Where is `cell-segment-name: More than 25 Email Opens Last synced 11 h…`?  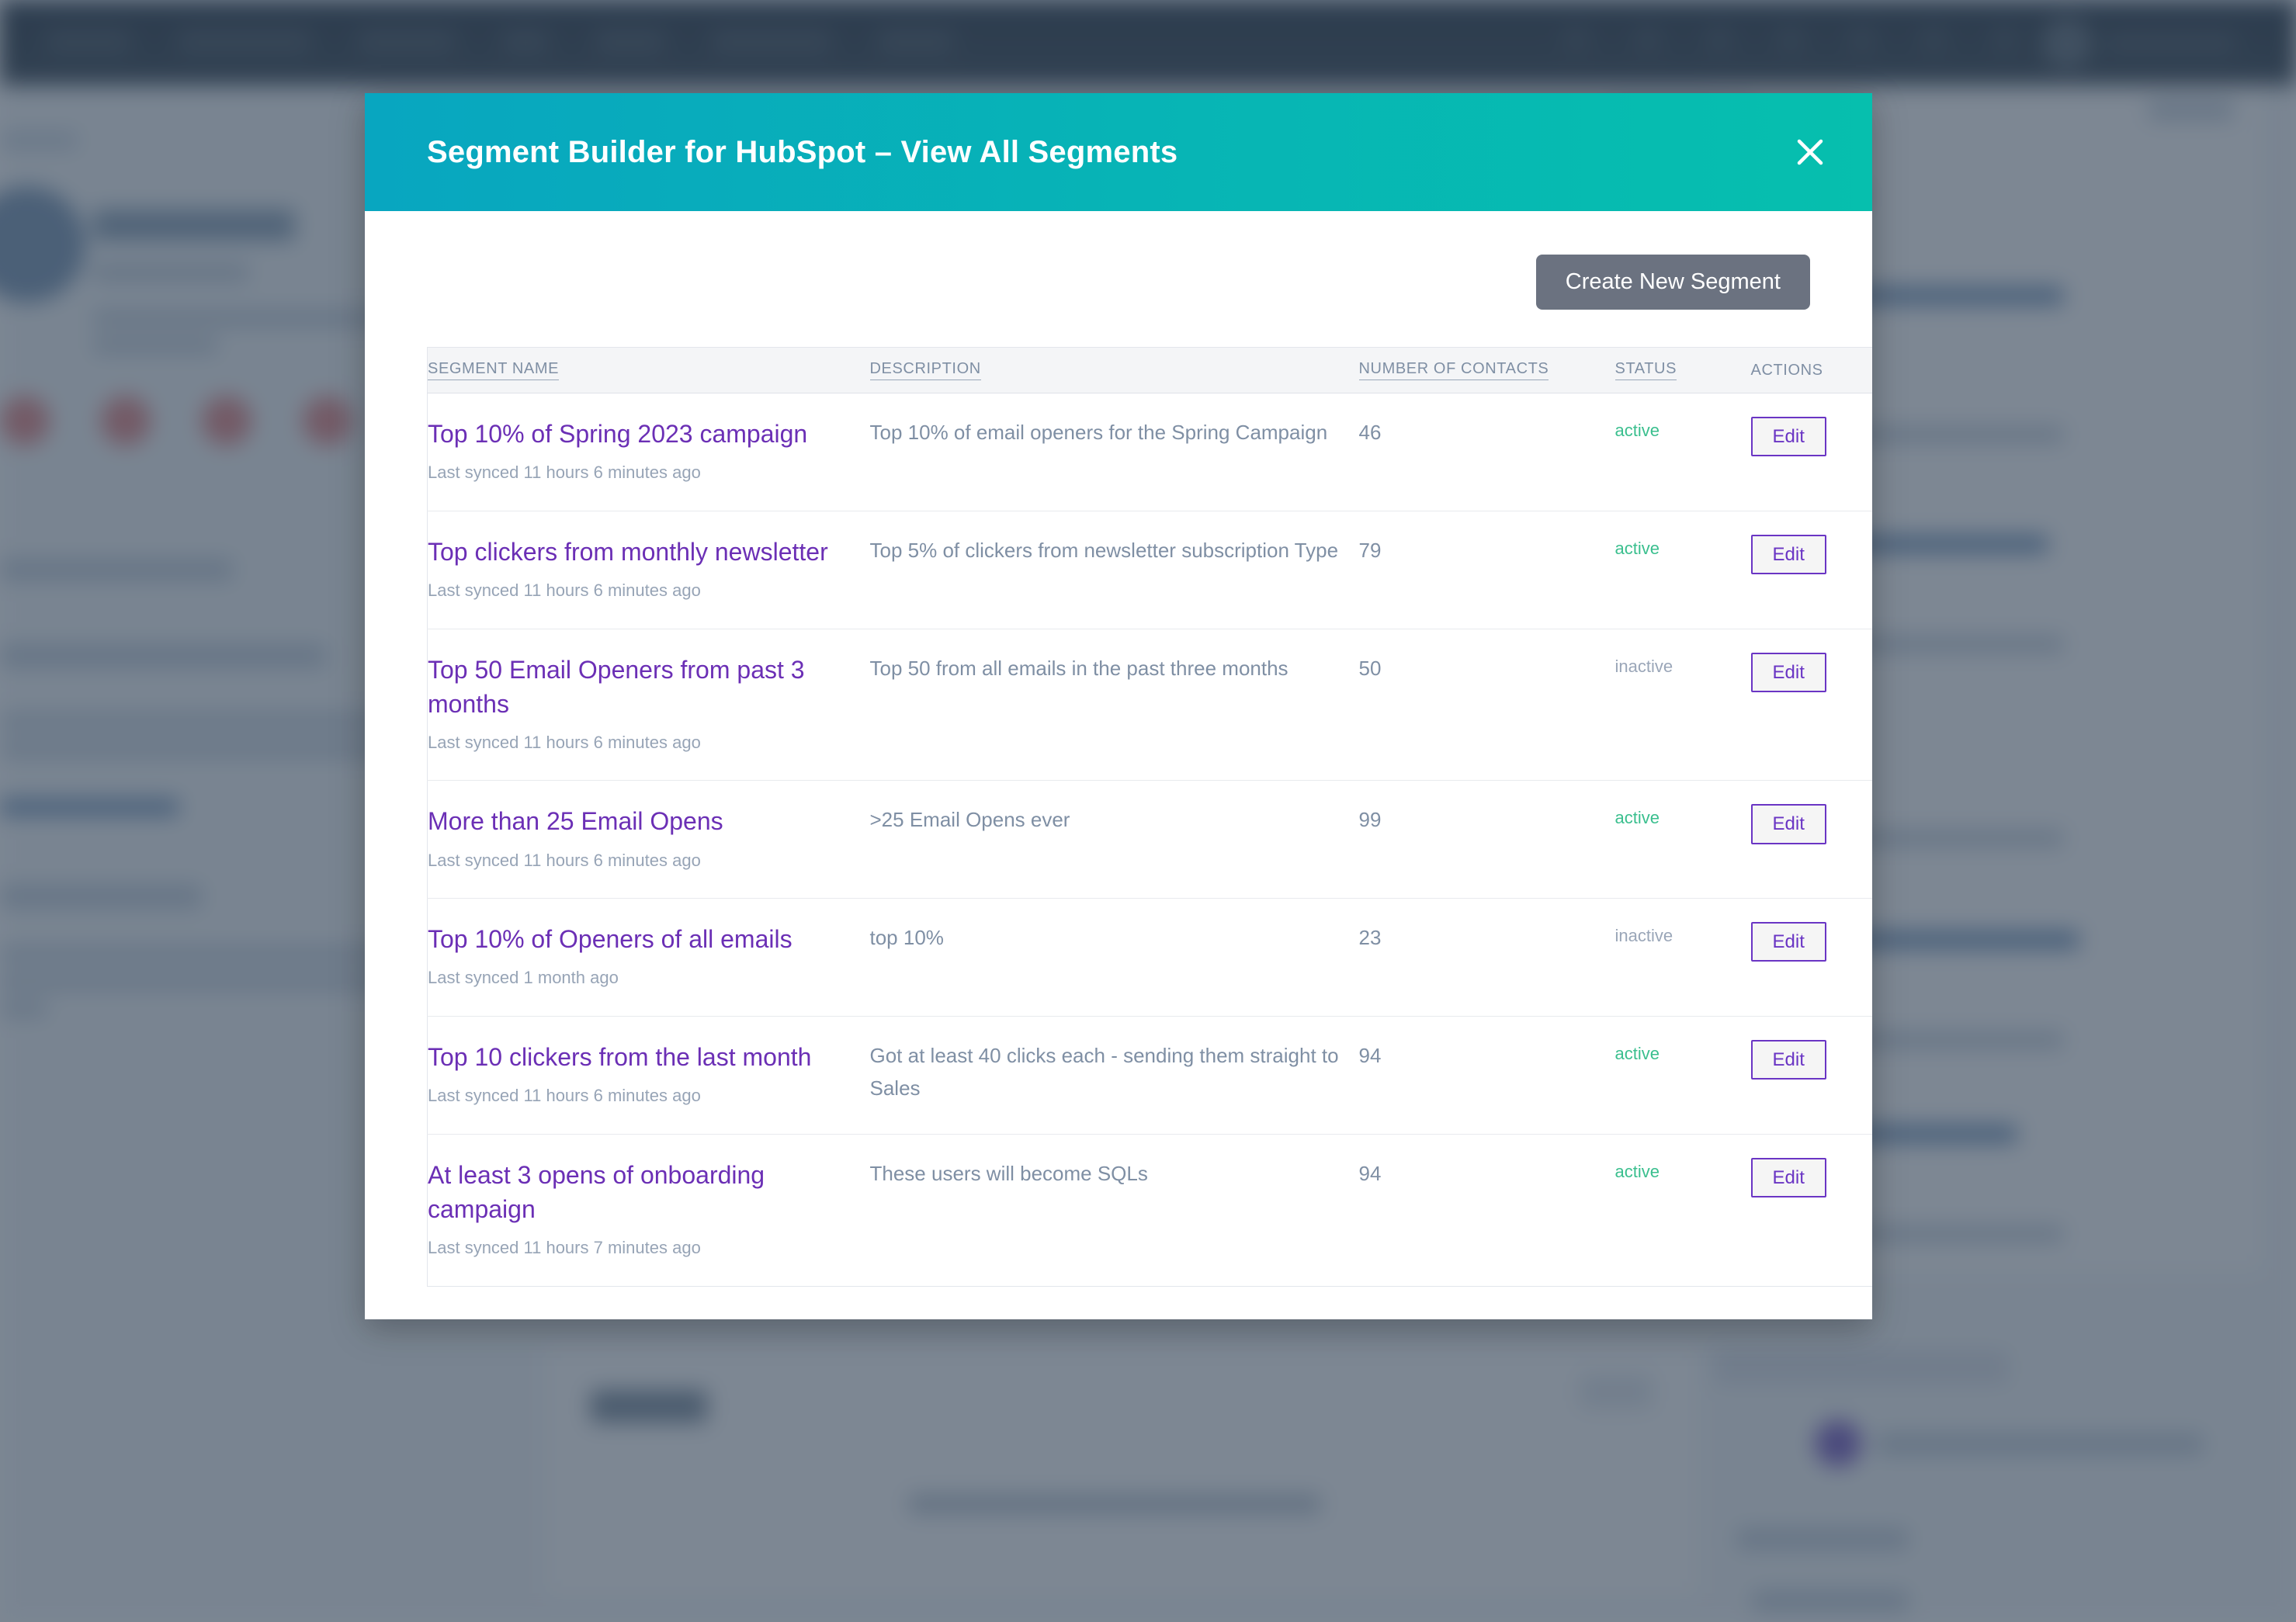 cell-segment-name: More than 25 Email Opens Last synced 11 h… is located at coordinates (648, 839).